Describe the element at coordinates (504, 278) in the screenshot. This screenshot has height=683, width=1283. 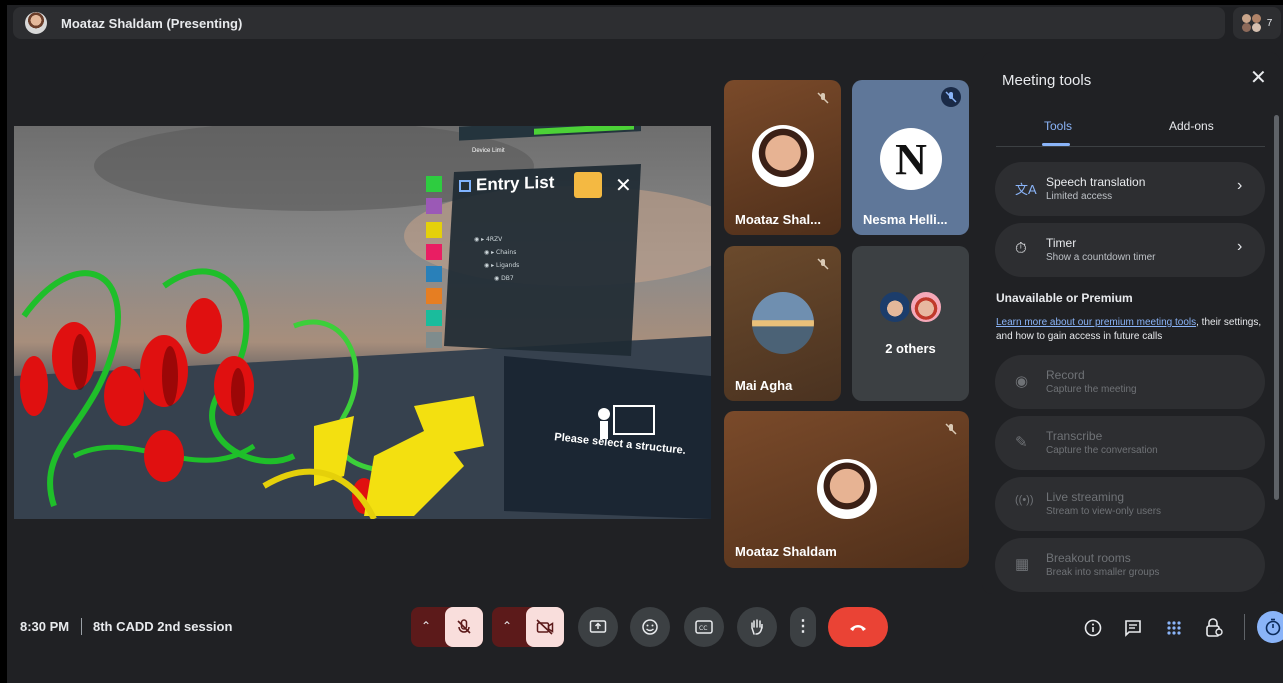
I see `svg-text: ◉ DB7` at that location.